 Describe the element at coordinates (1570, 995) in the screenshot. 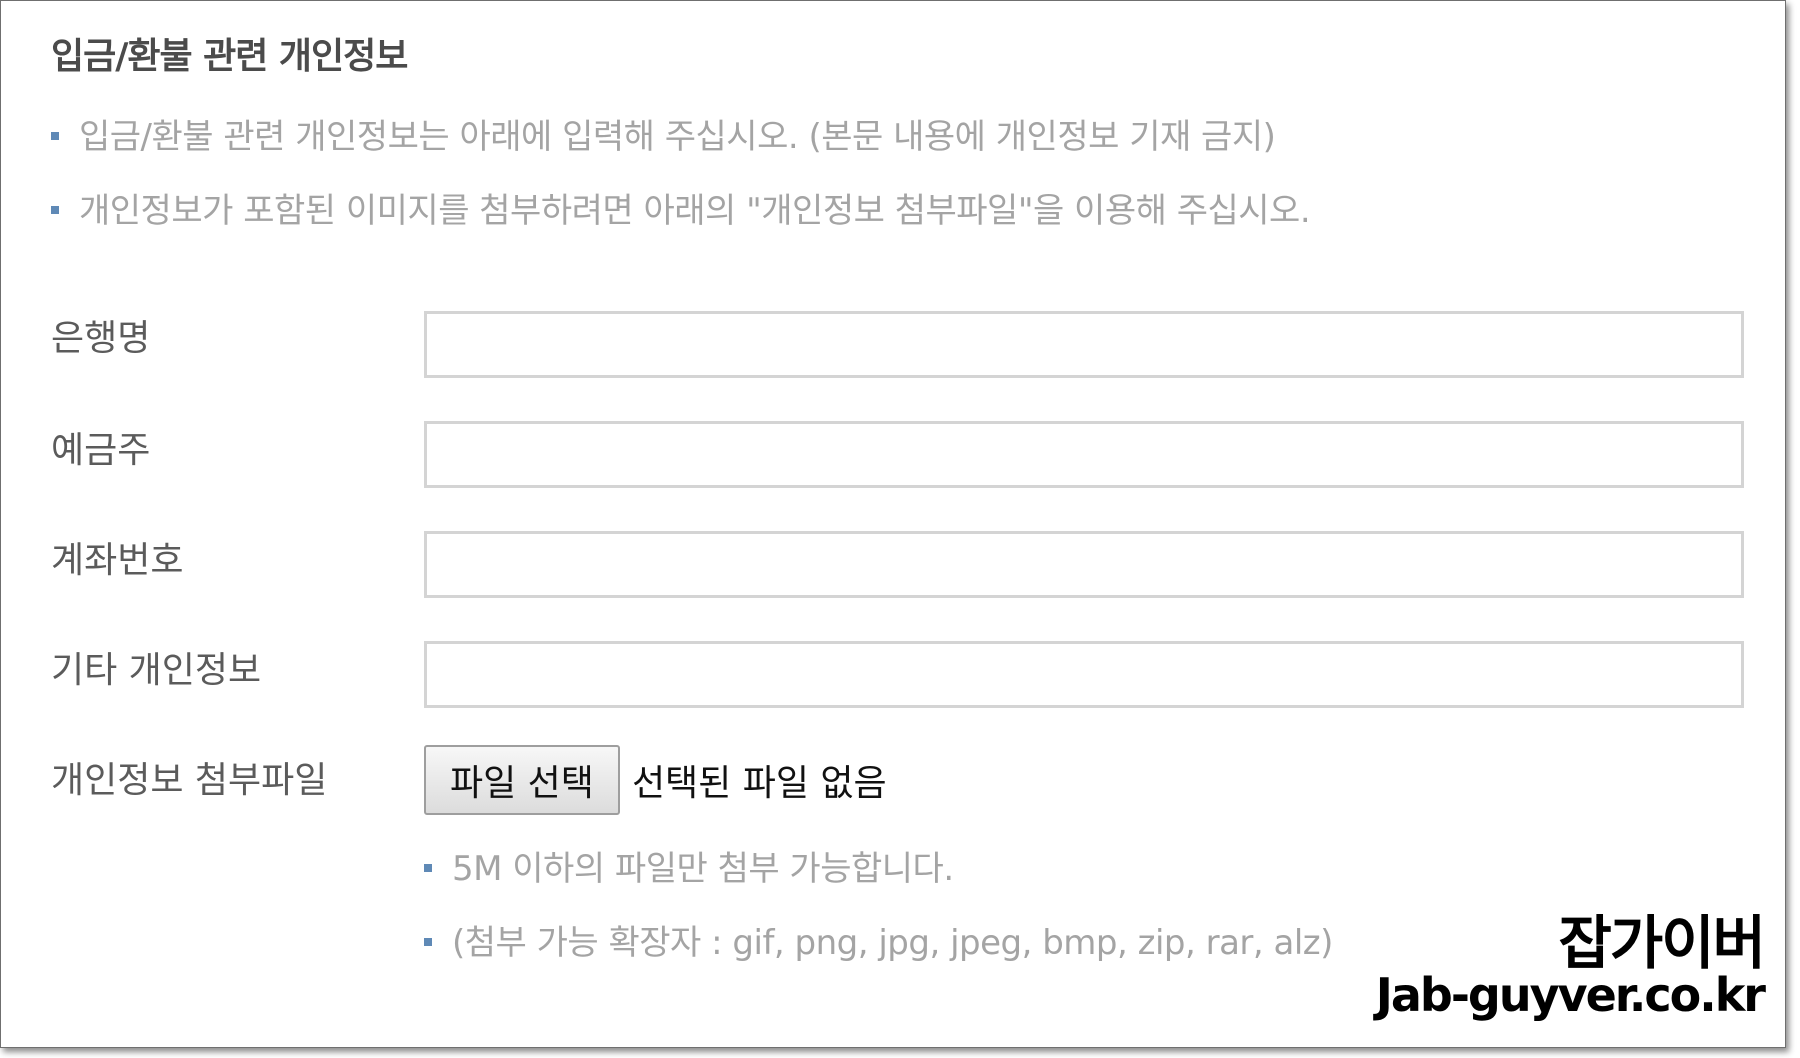

I see `watermark-url: Jab-guyver.co.kr` at that location.